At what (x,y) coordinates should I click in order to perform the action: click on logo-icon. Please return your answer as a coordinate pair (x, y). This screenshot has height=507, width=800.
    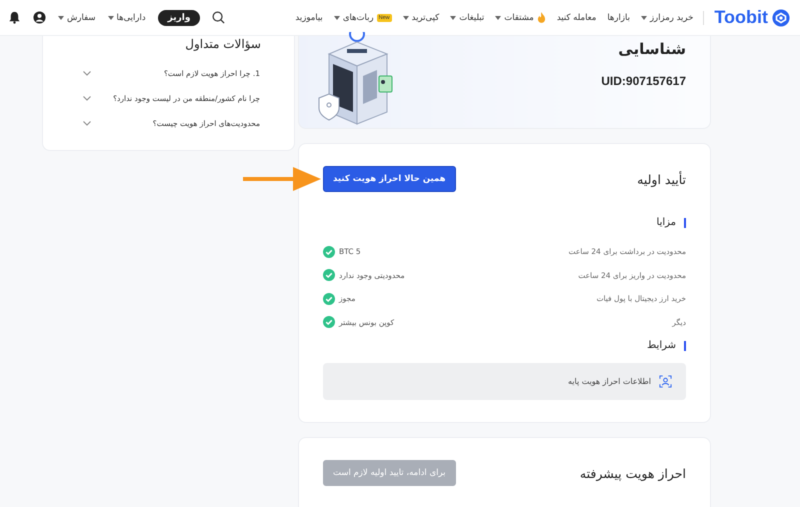
    Looking at the image, I should click on (781, 17).